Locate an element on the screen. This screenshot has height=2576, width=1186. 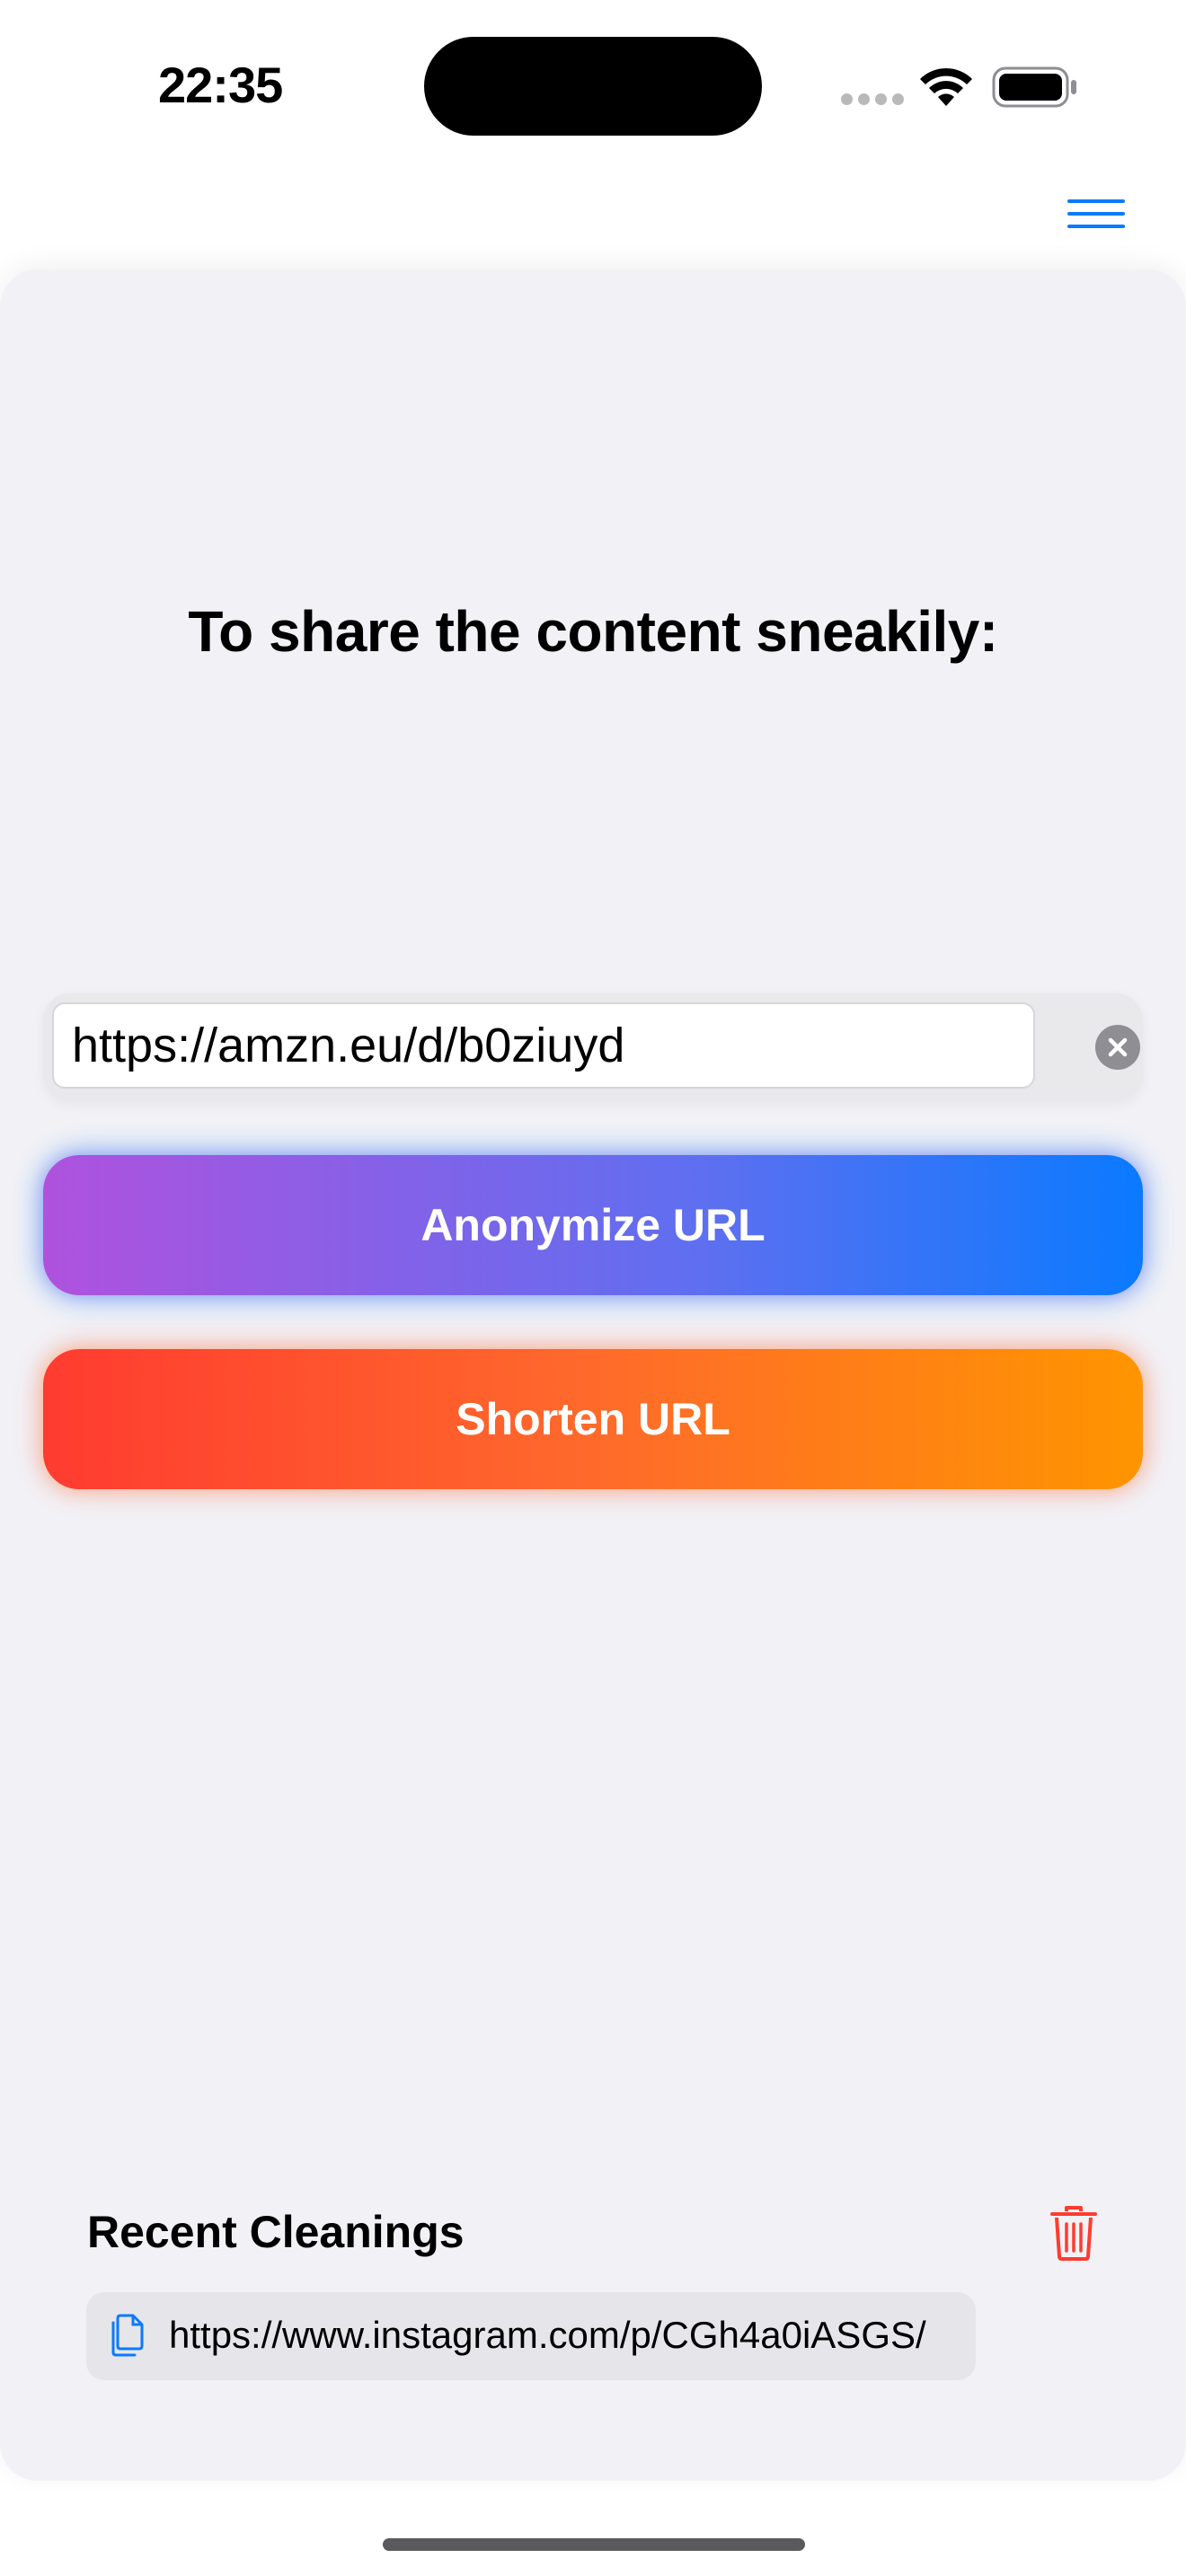
status-bar: 22:35 is located at coordinates (593, 85).